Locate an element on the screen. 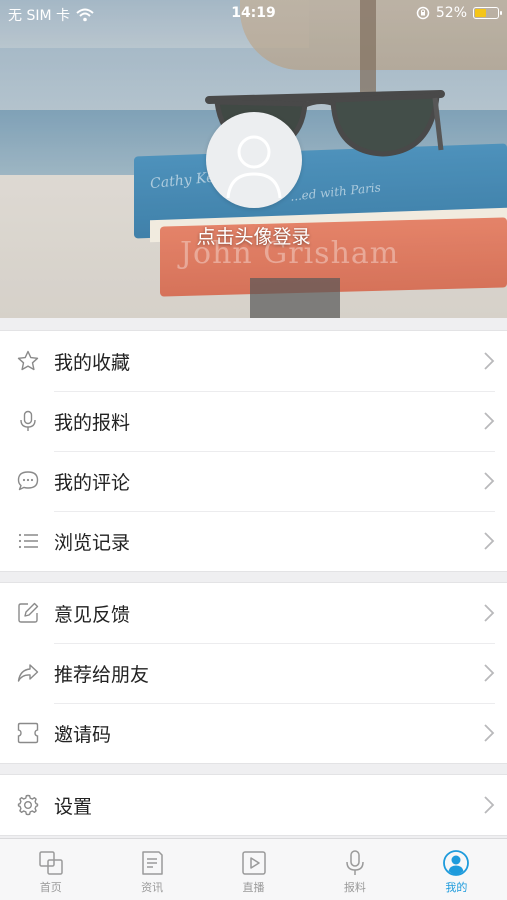 This screenshot has width=507, height=900. tab-label: 首页 is located at coordinates (50, 887).